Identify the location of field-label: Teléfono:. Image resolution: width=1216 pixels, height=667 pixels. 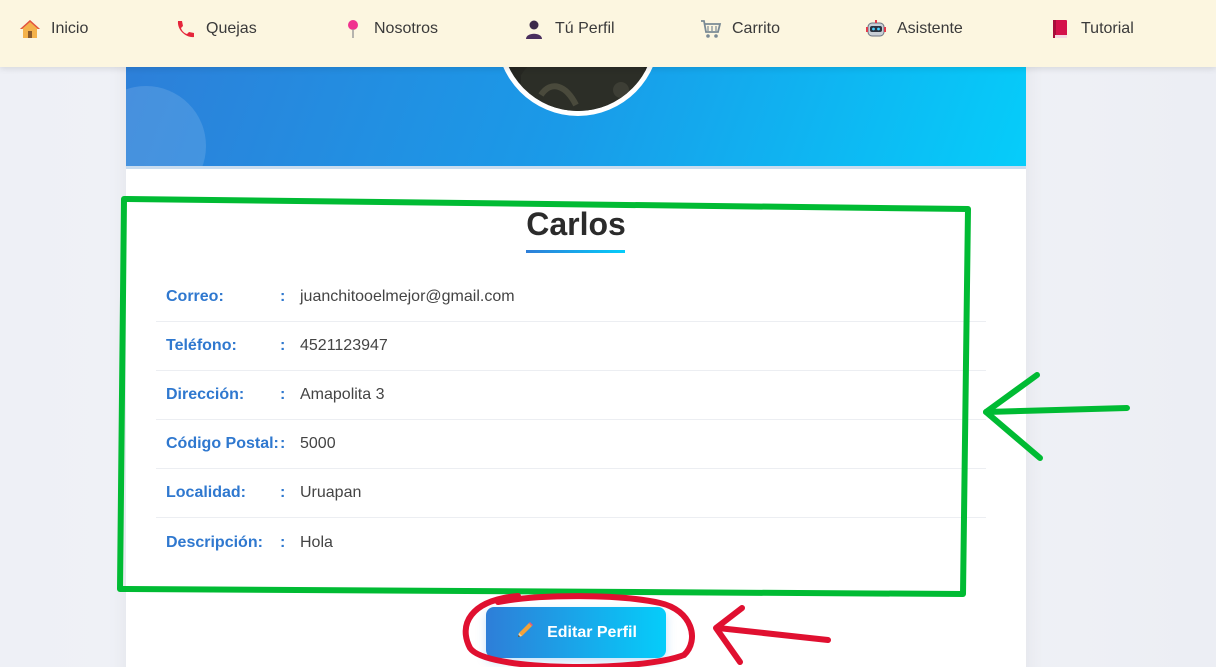
(201, 345).